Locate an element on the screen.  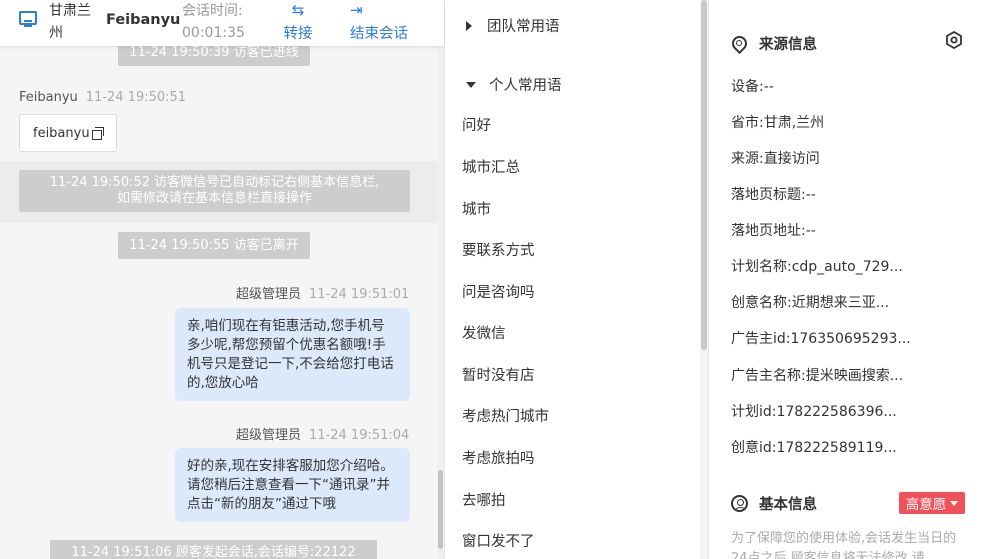
transfer-icon: ⇆ is located at coordinates (298, 10).